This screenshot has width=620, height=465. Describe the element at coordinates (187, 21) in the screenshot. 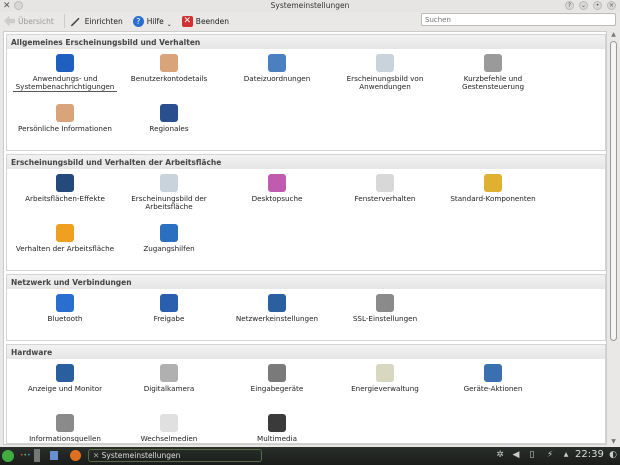

I see `quit-icon: ✕` at that location.